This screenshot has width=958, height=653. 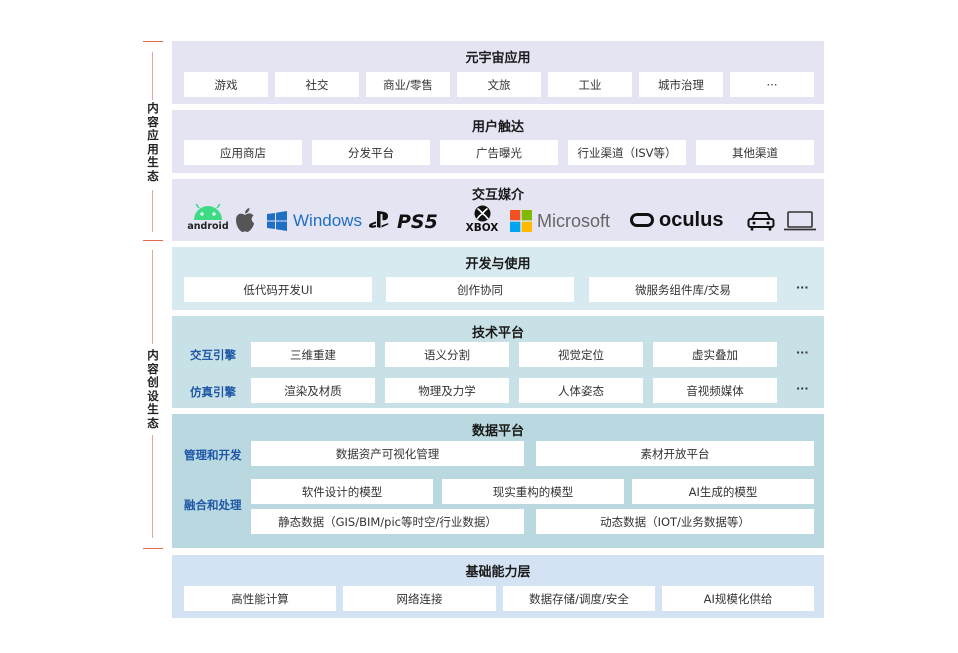 I want to click on microsoft-logo: Microsoft, so click(x=560, y=221).